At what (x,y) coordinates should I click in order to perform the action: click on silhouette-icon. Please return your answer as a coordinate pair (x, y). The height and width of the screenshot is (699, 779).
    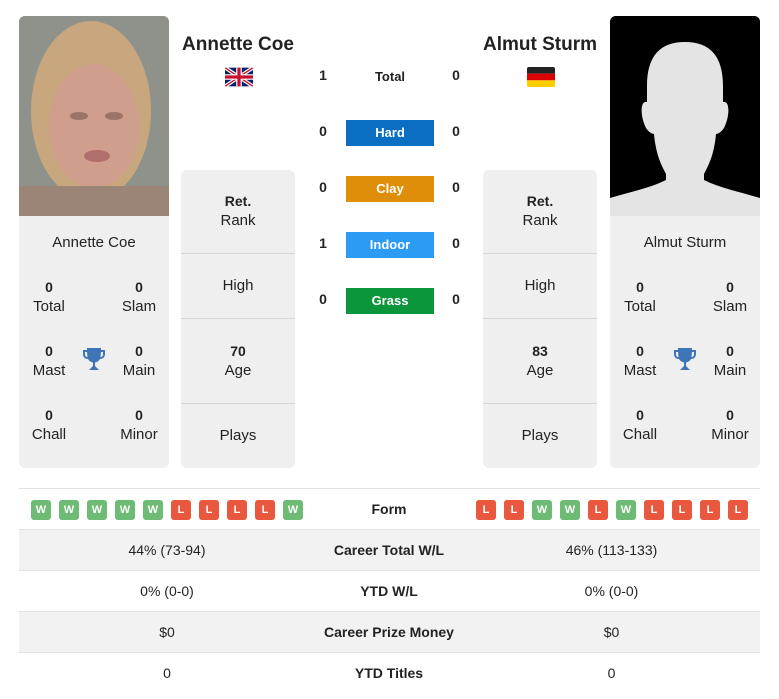
    Looking at the image, I should click on (685, 116).